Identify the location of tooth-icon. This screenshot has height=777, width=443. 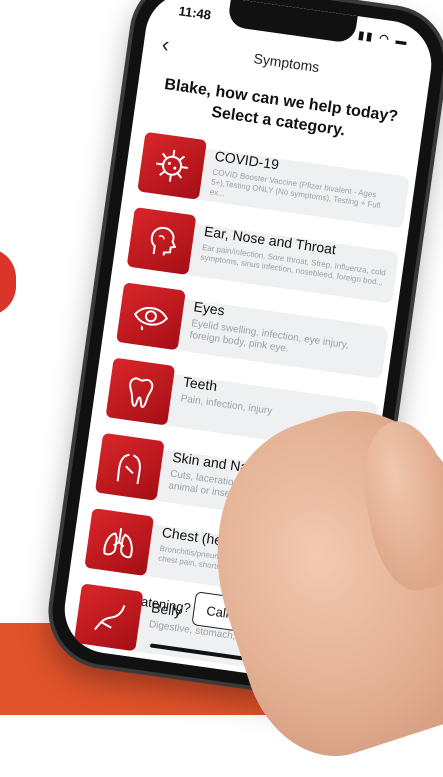
(140, 391).